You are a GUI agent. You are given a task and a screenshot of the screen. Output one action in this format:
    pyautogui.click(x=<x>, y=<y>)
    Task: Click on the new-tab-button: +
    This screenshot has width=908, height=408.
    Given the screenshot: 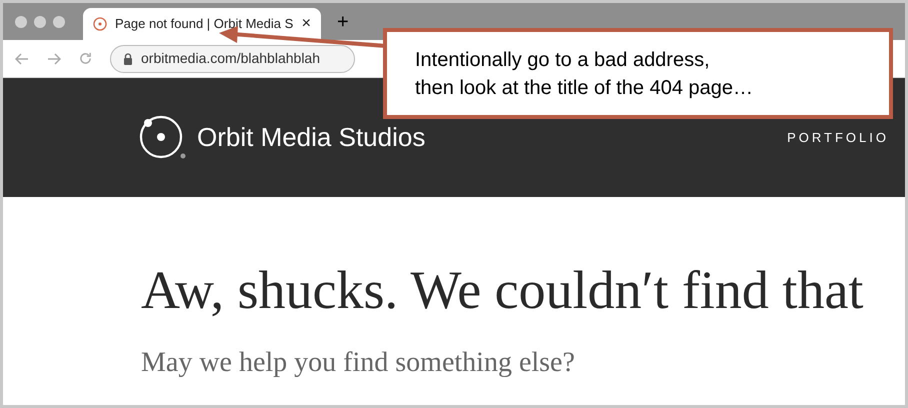 What is the action you would take?
    pyautogui.click(x=343, y=22)
    